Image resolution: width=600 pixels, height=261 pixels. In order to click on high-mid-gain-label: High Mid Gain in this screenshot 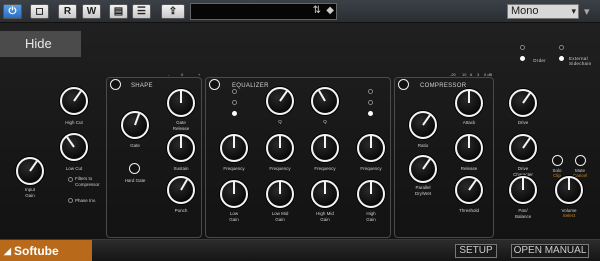, I will do `click(325, 216)`.